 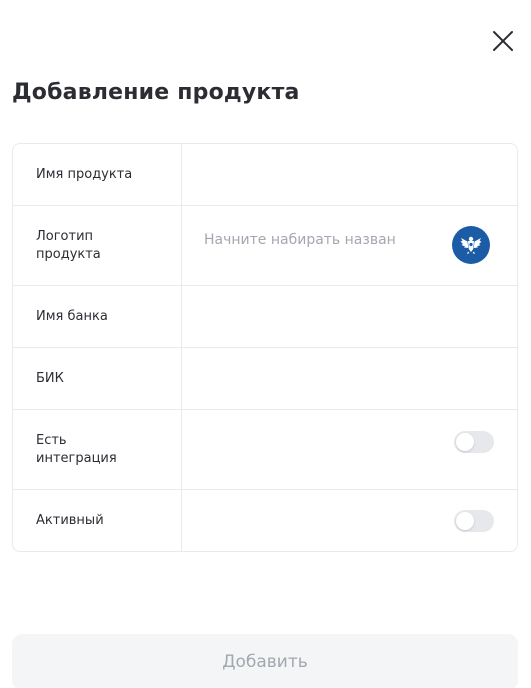 I want to click on product-name-cell, so click(x=349, y=174).